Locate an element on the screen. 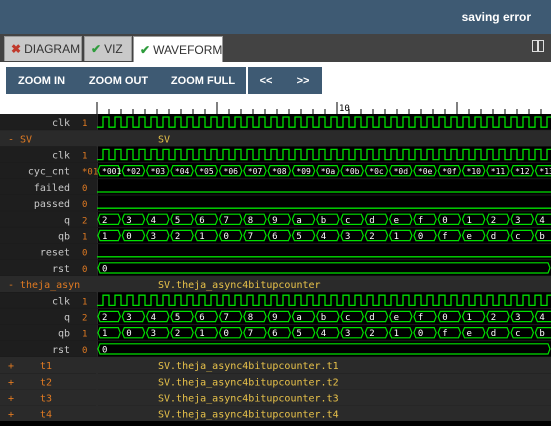 The height and width of the screenshot is (426, 551). x-icon: ✖ is located at coordinates (16, 49).